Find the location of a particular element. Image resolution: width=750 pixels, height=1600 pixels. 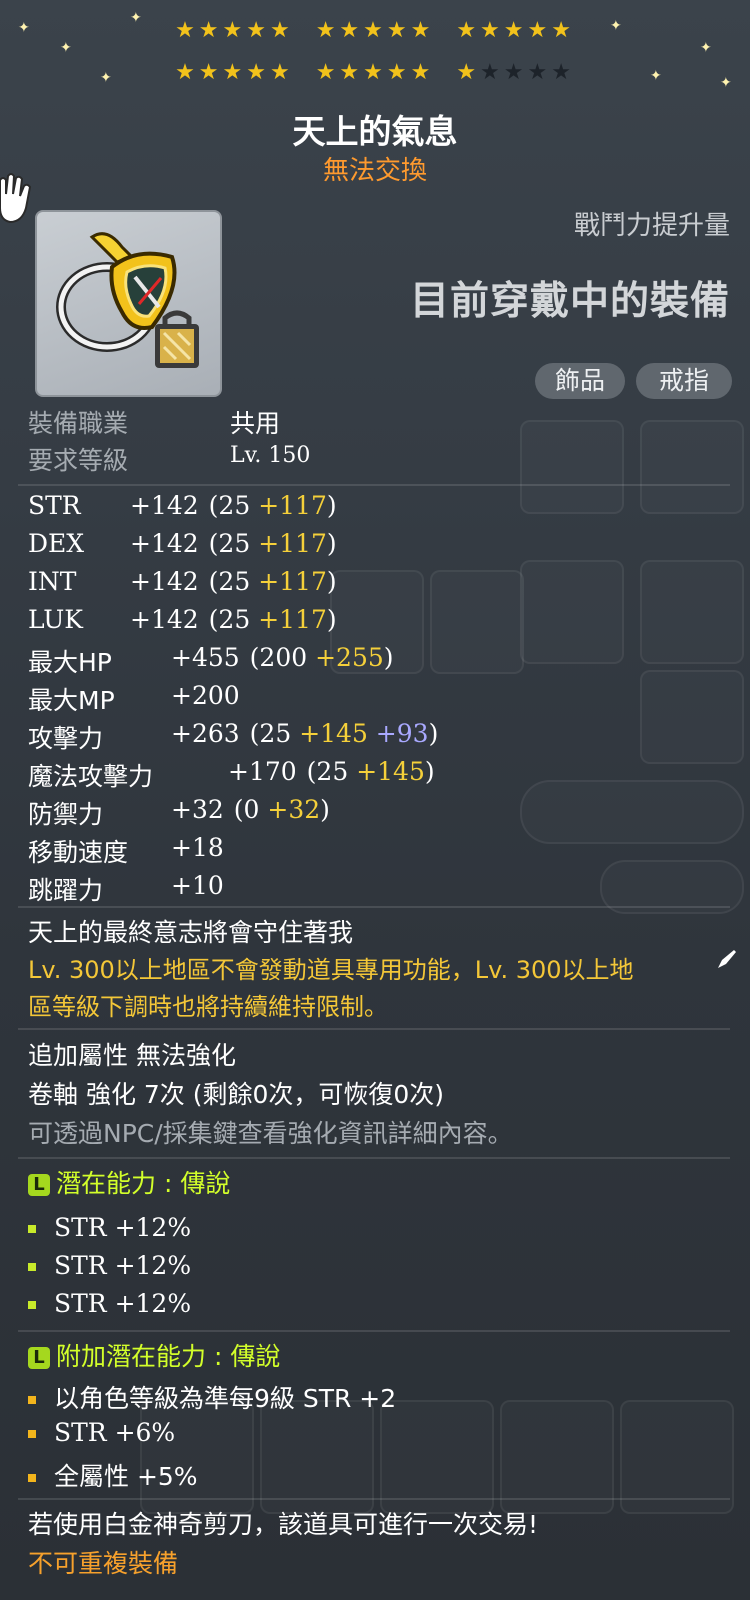

requirement-label: 要求等級 is located at coordinates (78, 460).